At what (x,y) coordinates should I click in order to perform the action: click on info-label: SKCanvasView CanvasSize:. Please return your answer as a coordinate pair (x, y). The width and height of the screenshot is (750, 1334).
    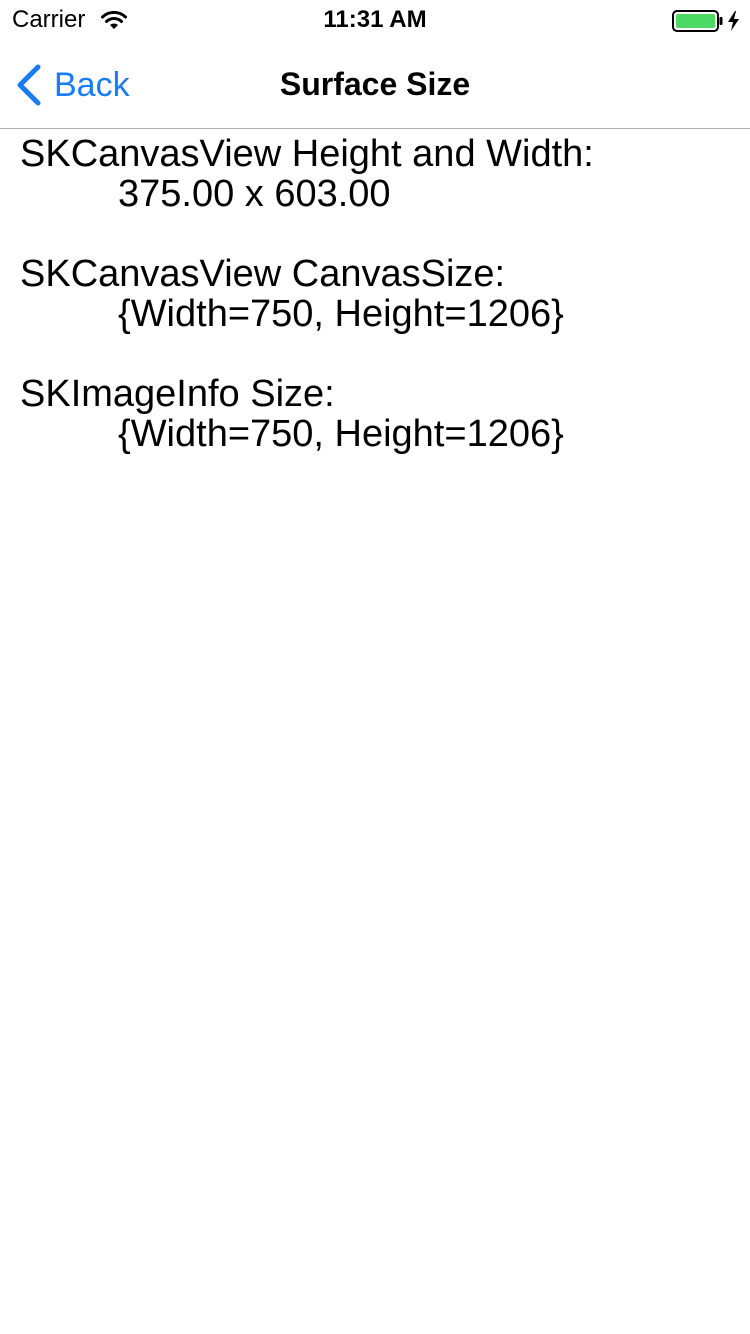
    Looking at the image, I should click on (263, 274).